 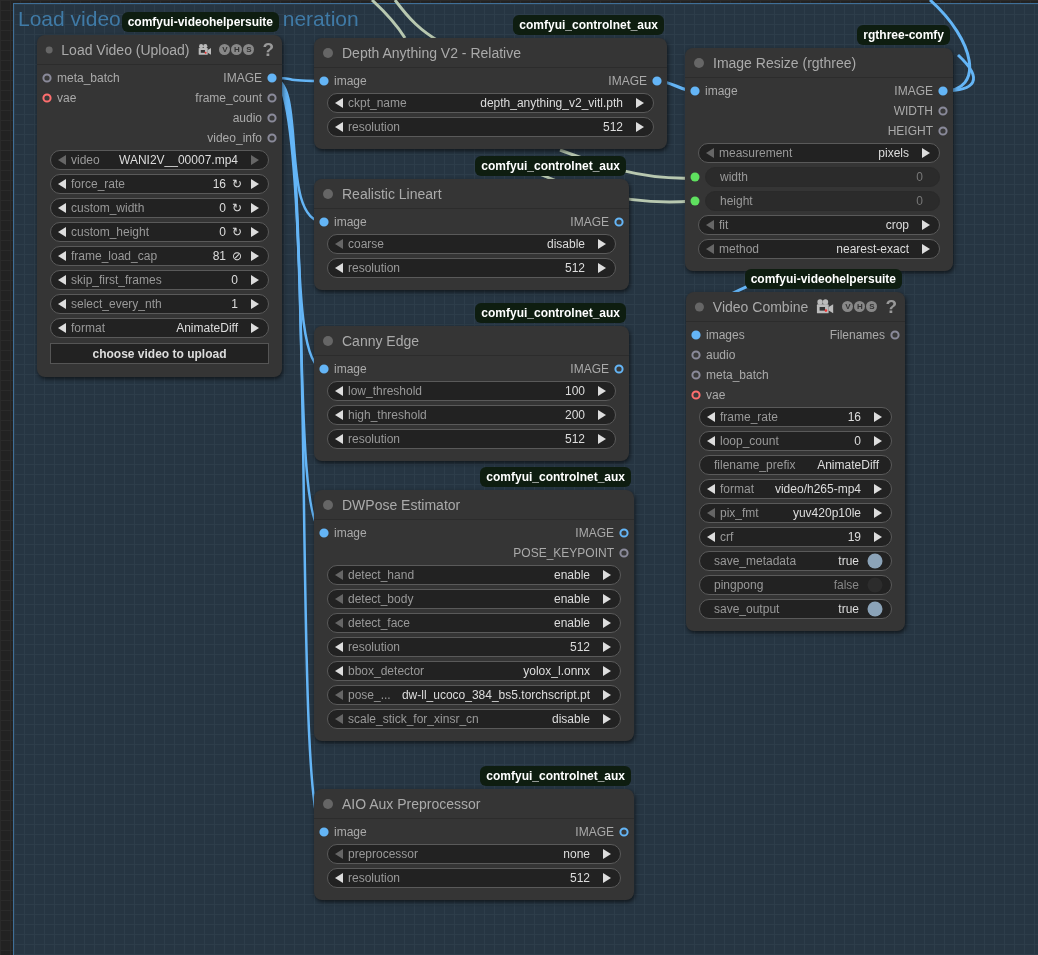 What do you see at coordinates (471, 391) in the screenshot?
I see `combo-widget: low_threshold 100` at bounding box center [471, 391].